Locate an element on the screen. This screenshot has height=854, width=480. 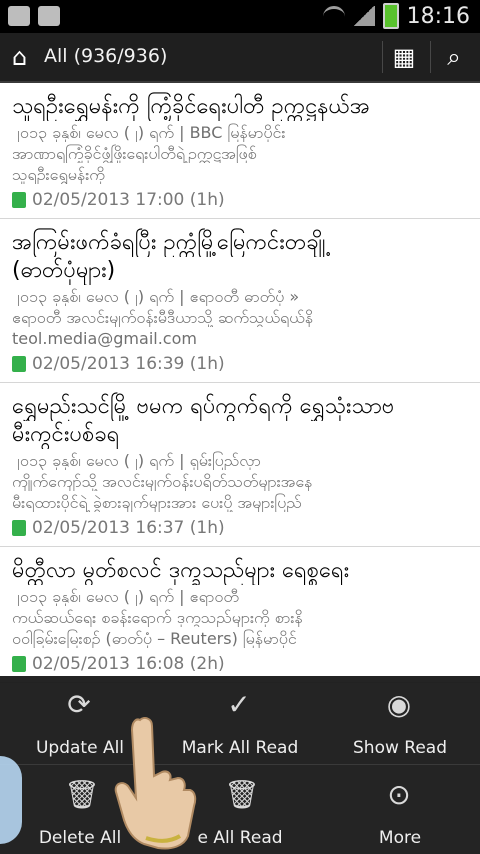
item-meta: 02/05/2013 16:39 (1h) is located at coordinates (240, 365).